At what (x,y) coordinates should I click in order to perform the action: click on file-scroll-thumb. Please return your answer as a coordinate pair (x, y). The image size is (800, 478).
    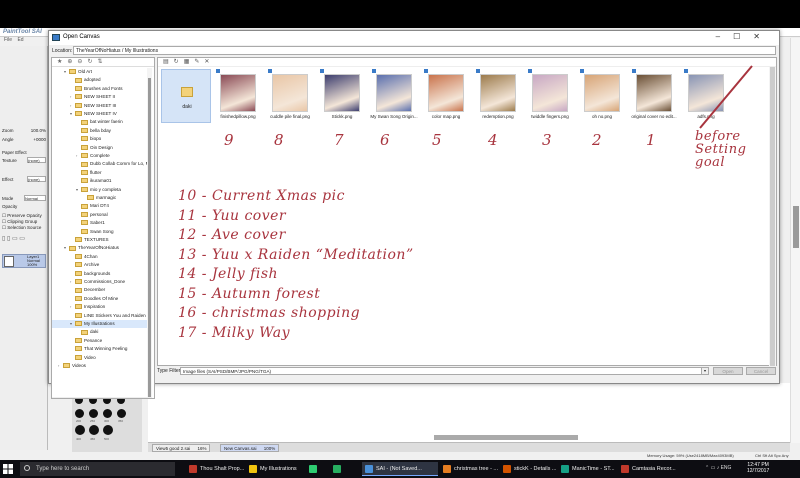
    Looking at the image, I should click on (772, 216).